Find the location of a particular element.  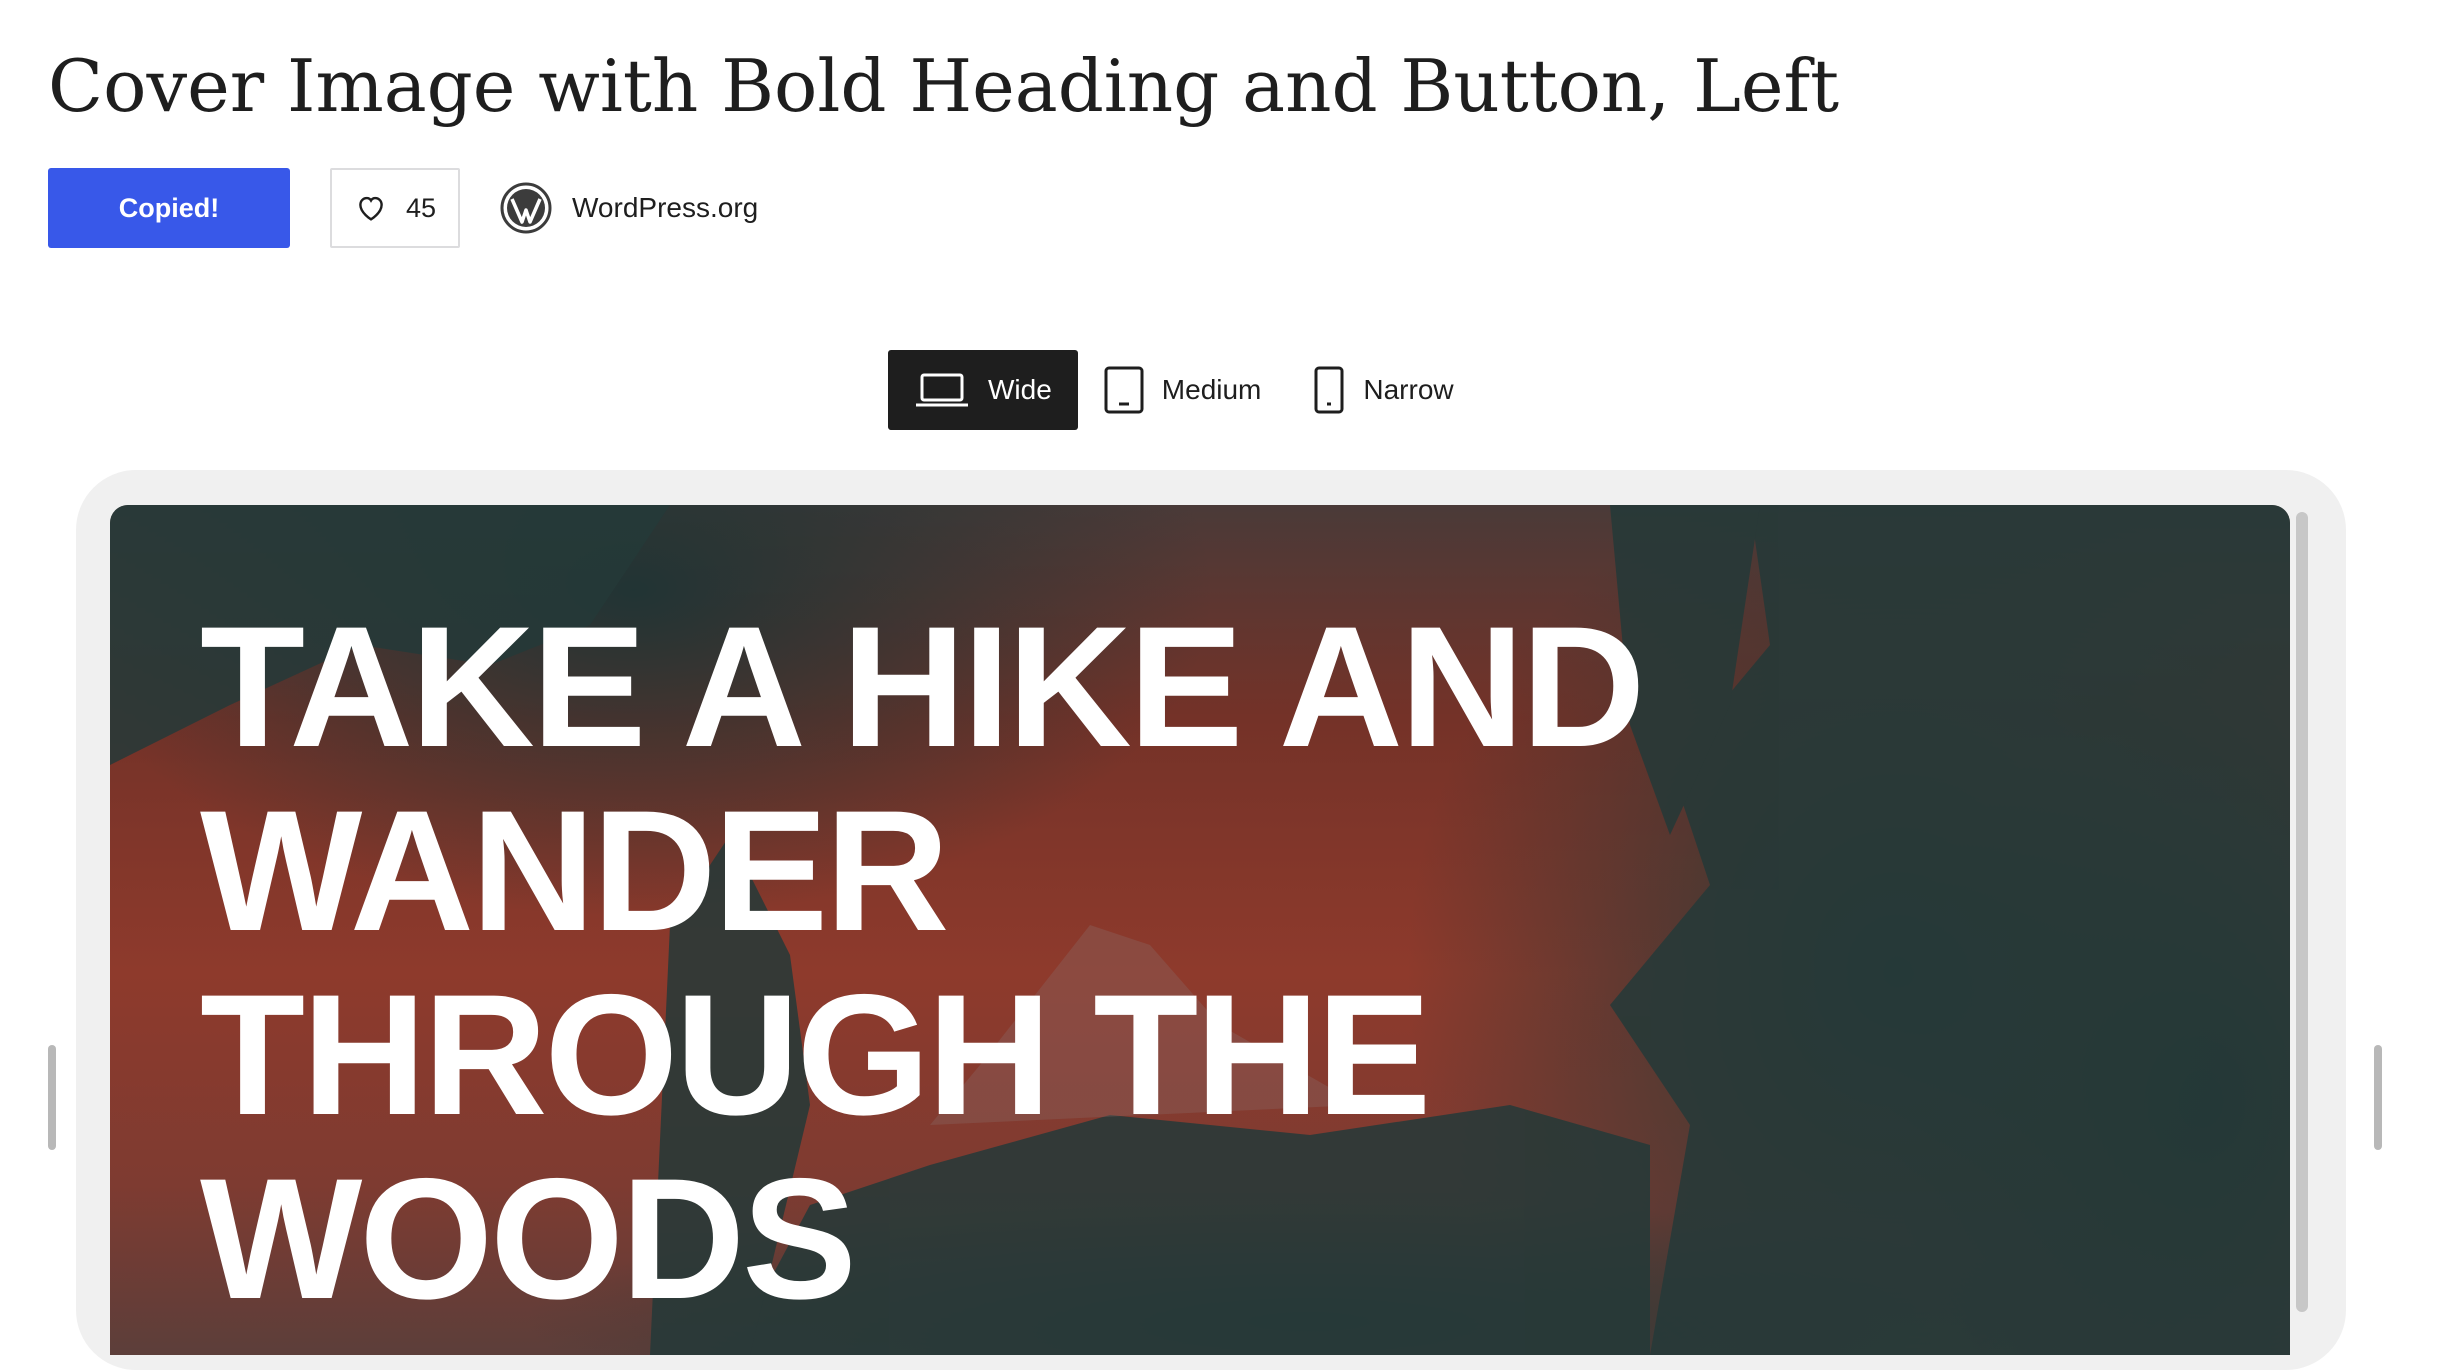

tablet-icon is located at coordinates (1124, 390).